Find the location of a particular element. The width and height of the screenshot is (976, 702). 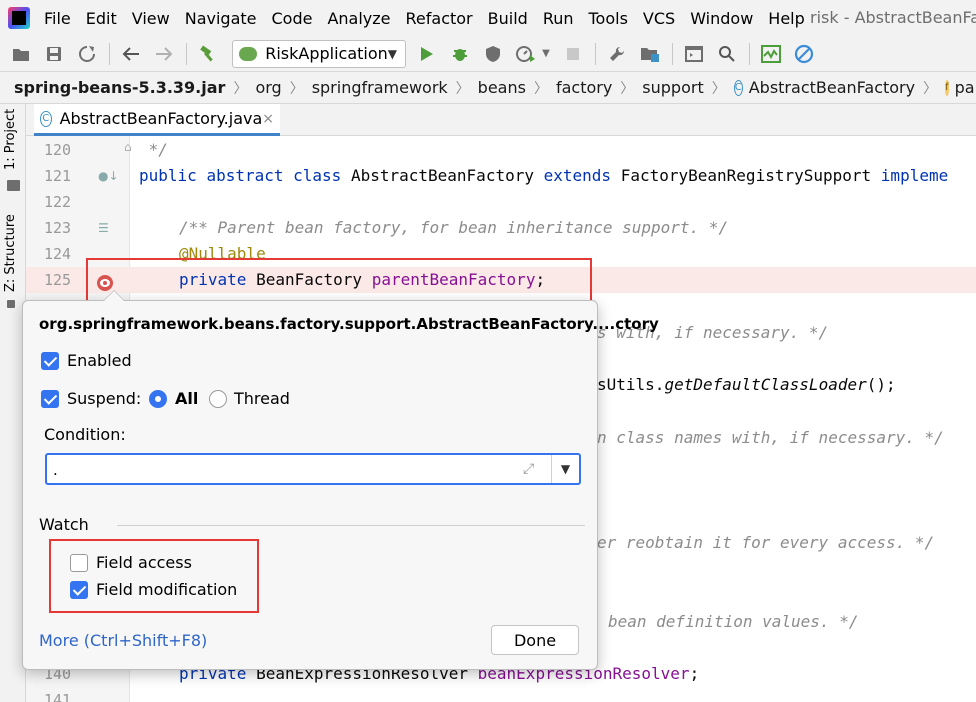

no-entry-icon is located at coordinates (804, 54).